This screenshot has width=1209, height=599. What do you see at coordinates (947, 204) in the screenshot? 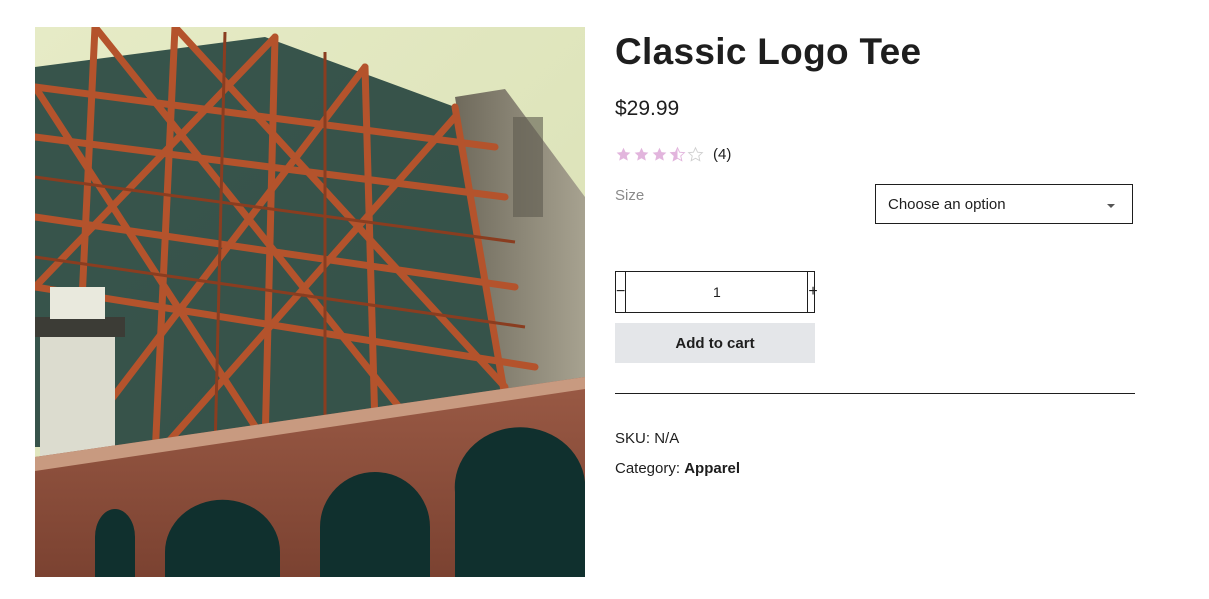
I see `size-select-value: Choose an option` at bounding box center [947, 204].